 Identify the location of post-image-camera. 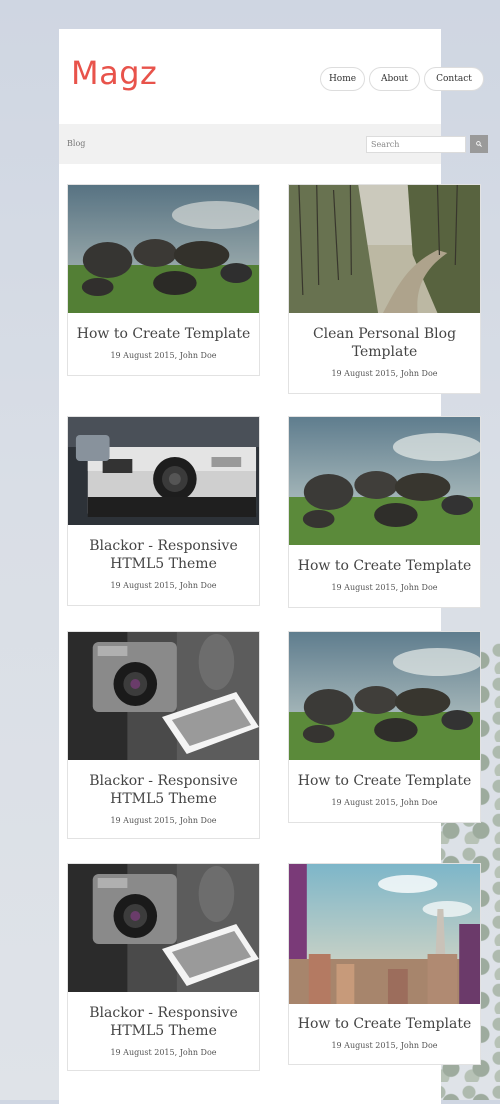
(163, 471).